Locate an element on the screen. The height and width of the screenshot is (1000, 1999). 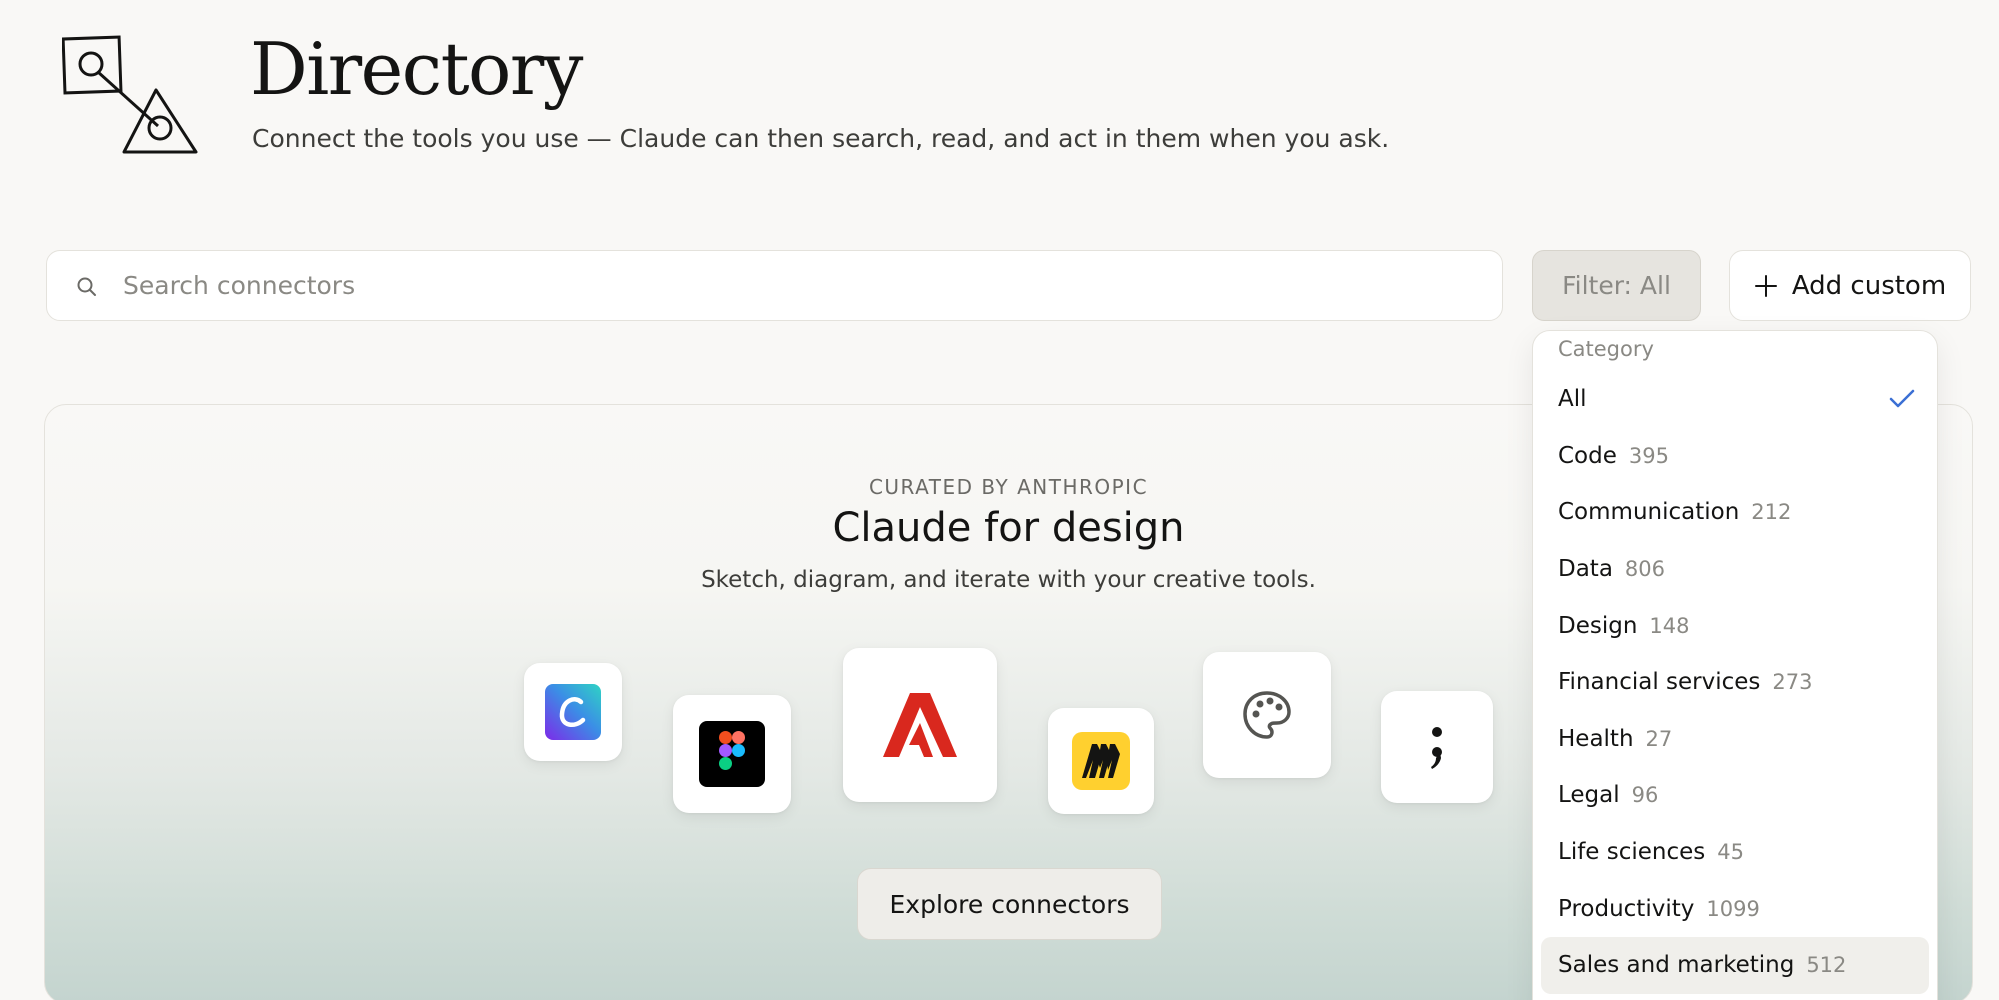
semicolon-icon is located at coordinates (1436, 748).